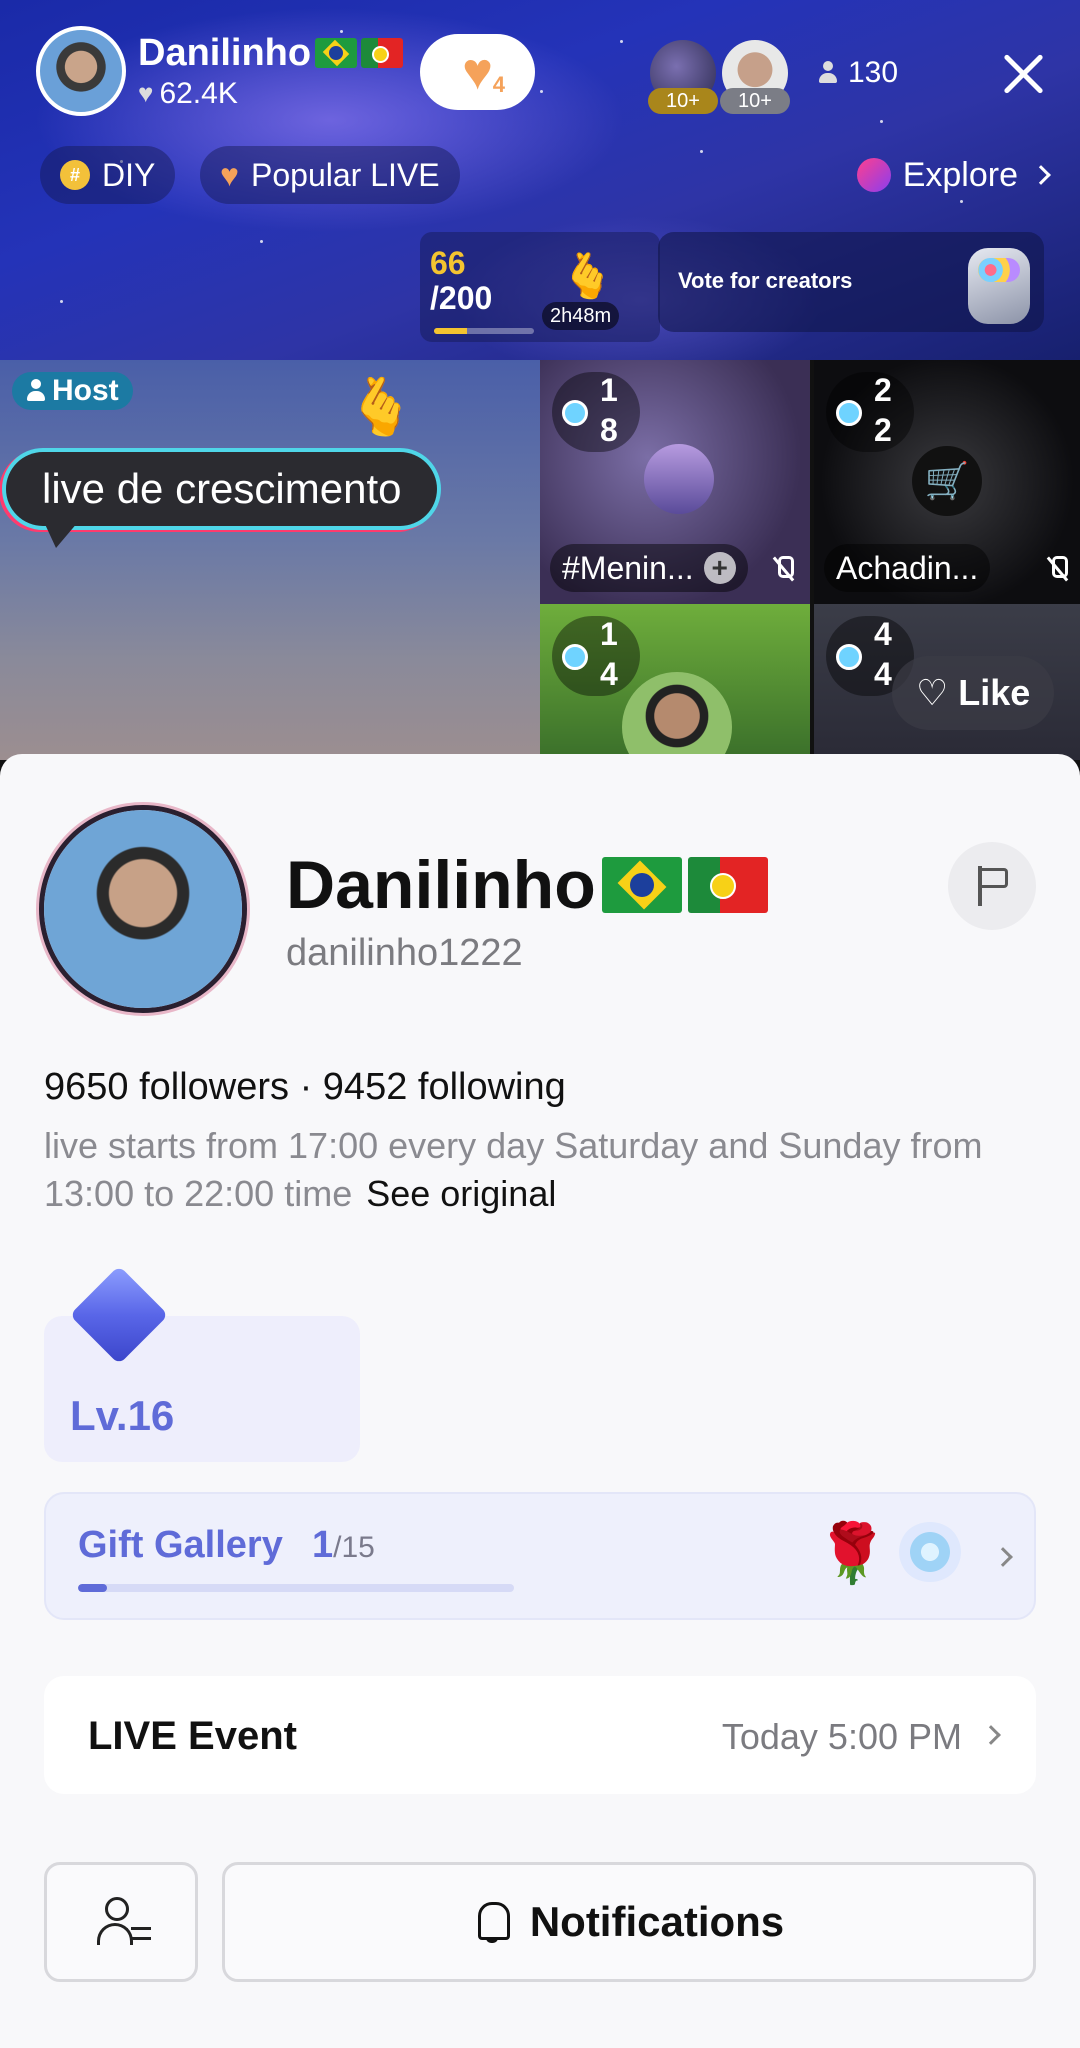  I want to click on level-label: Lv.16, so click(122, 1415).